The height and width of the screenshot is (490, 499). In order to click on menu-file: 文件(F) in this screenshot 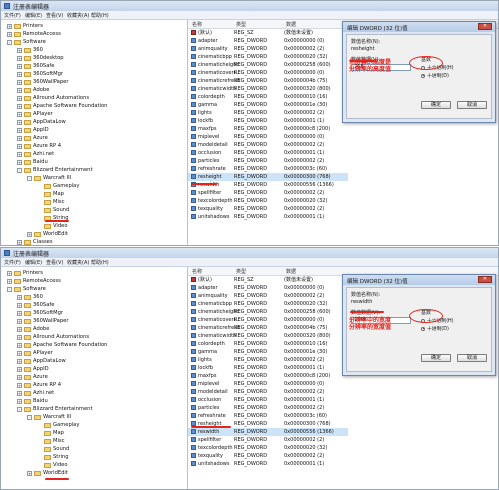, I will do `click(12, 262)`.